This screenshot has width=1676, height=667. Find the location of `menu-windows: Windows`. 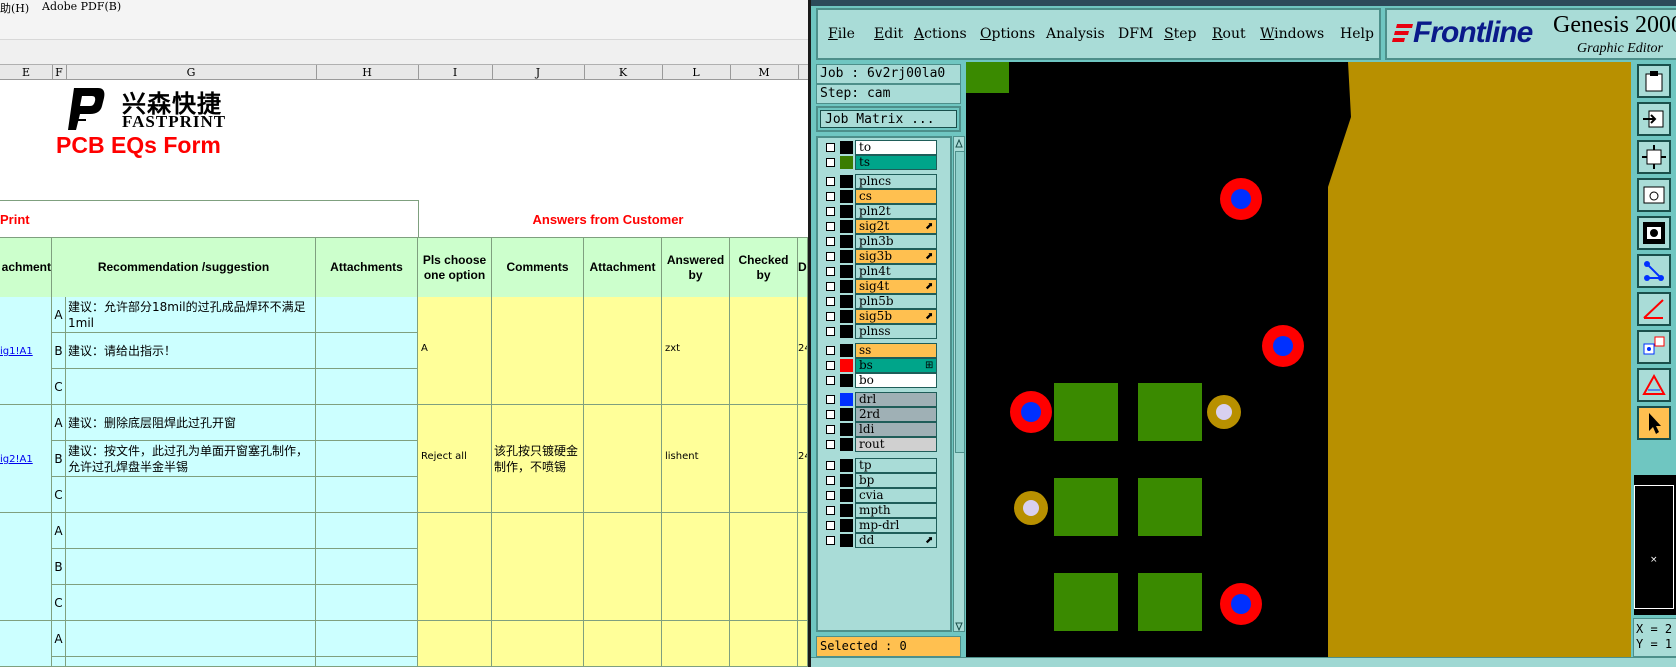

menu-windows: Windows is located at coordinates (1292, 34).